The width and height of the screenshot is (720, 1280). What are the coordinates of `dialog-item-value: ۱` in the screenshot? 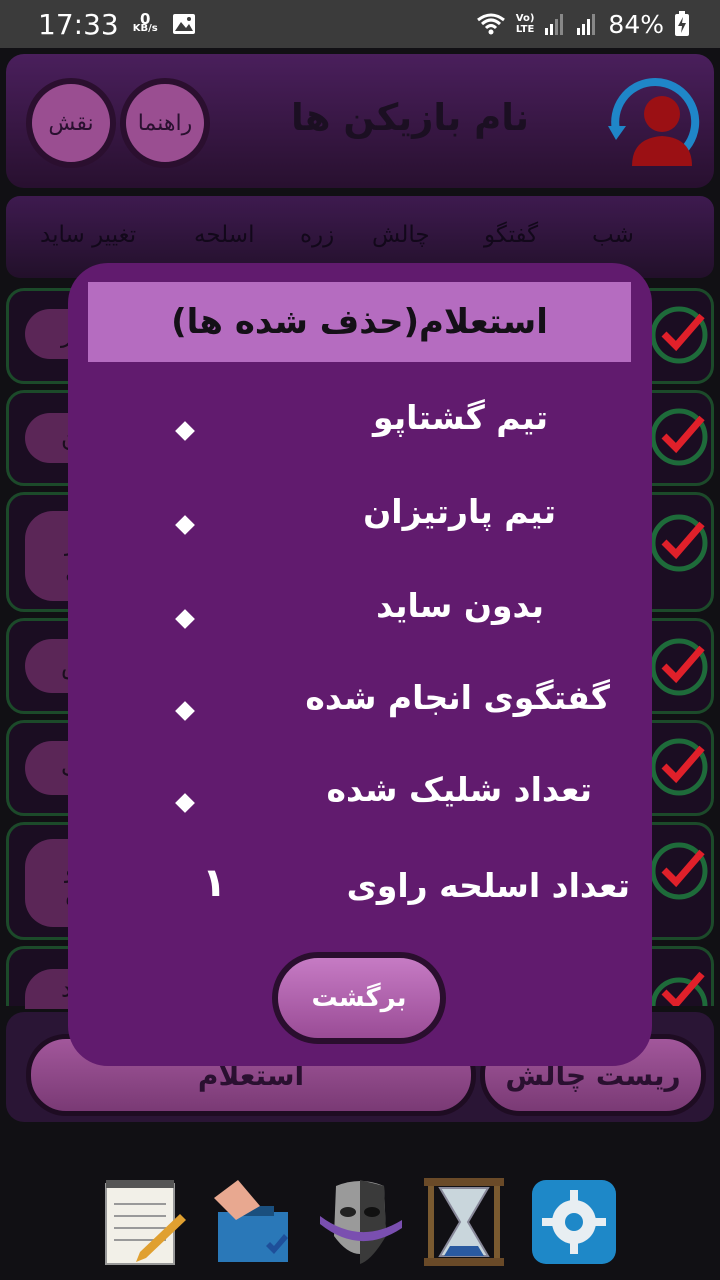 It's located at (214, 883).